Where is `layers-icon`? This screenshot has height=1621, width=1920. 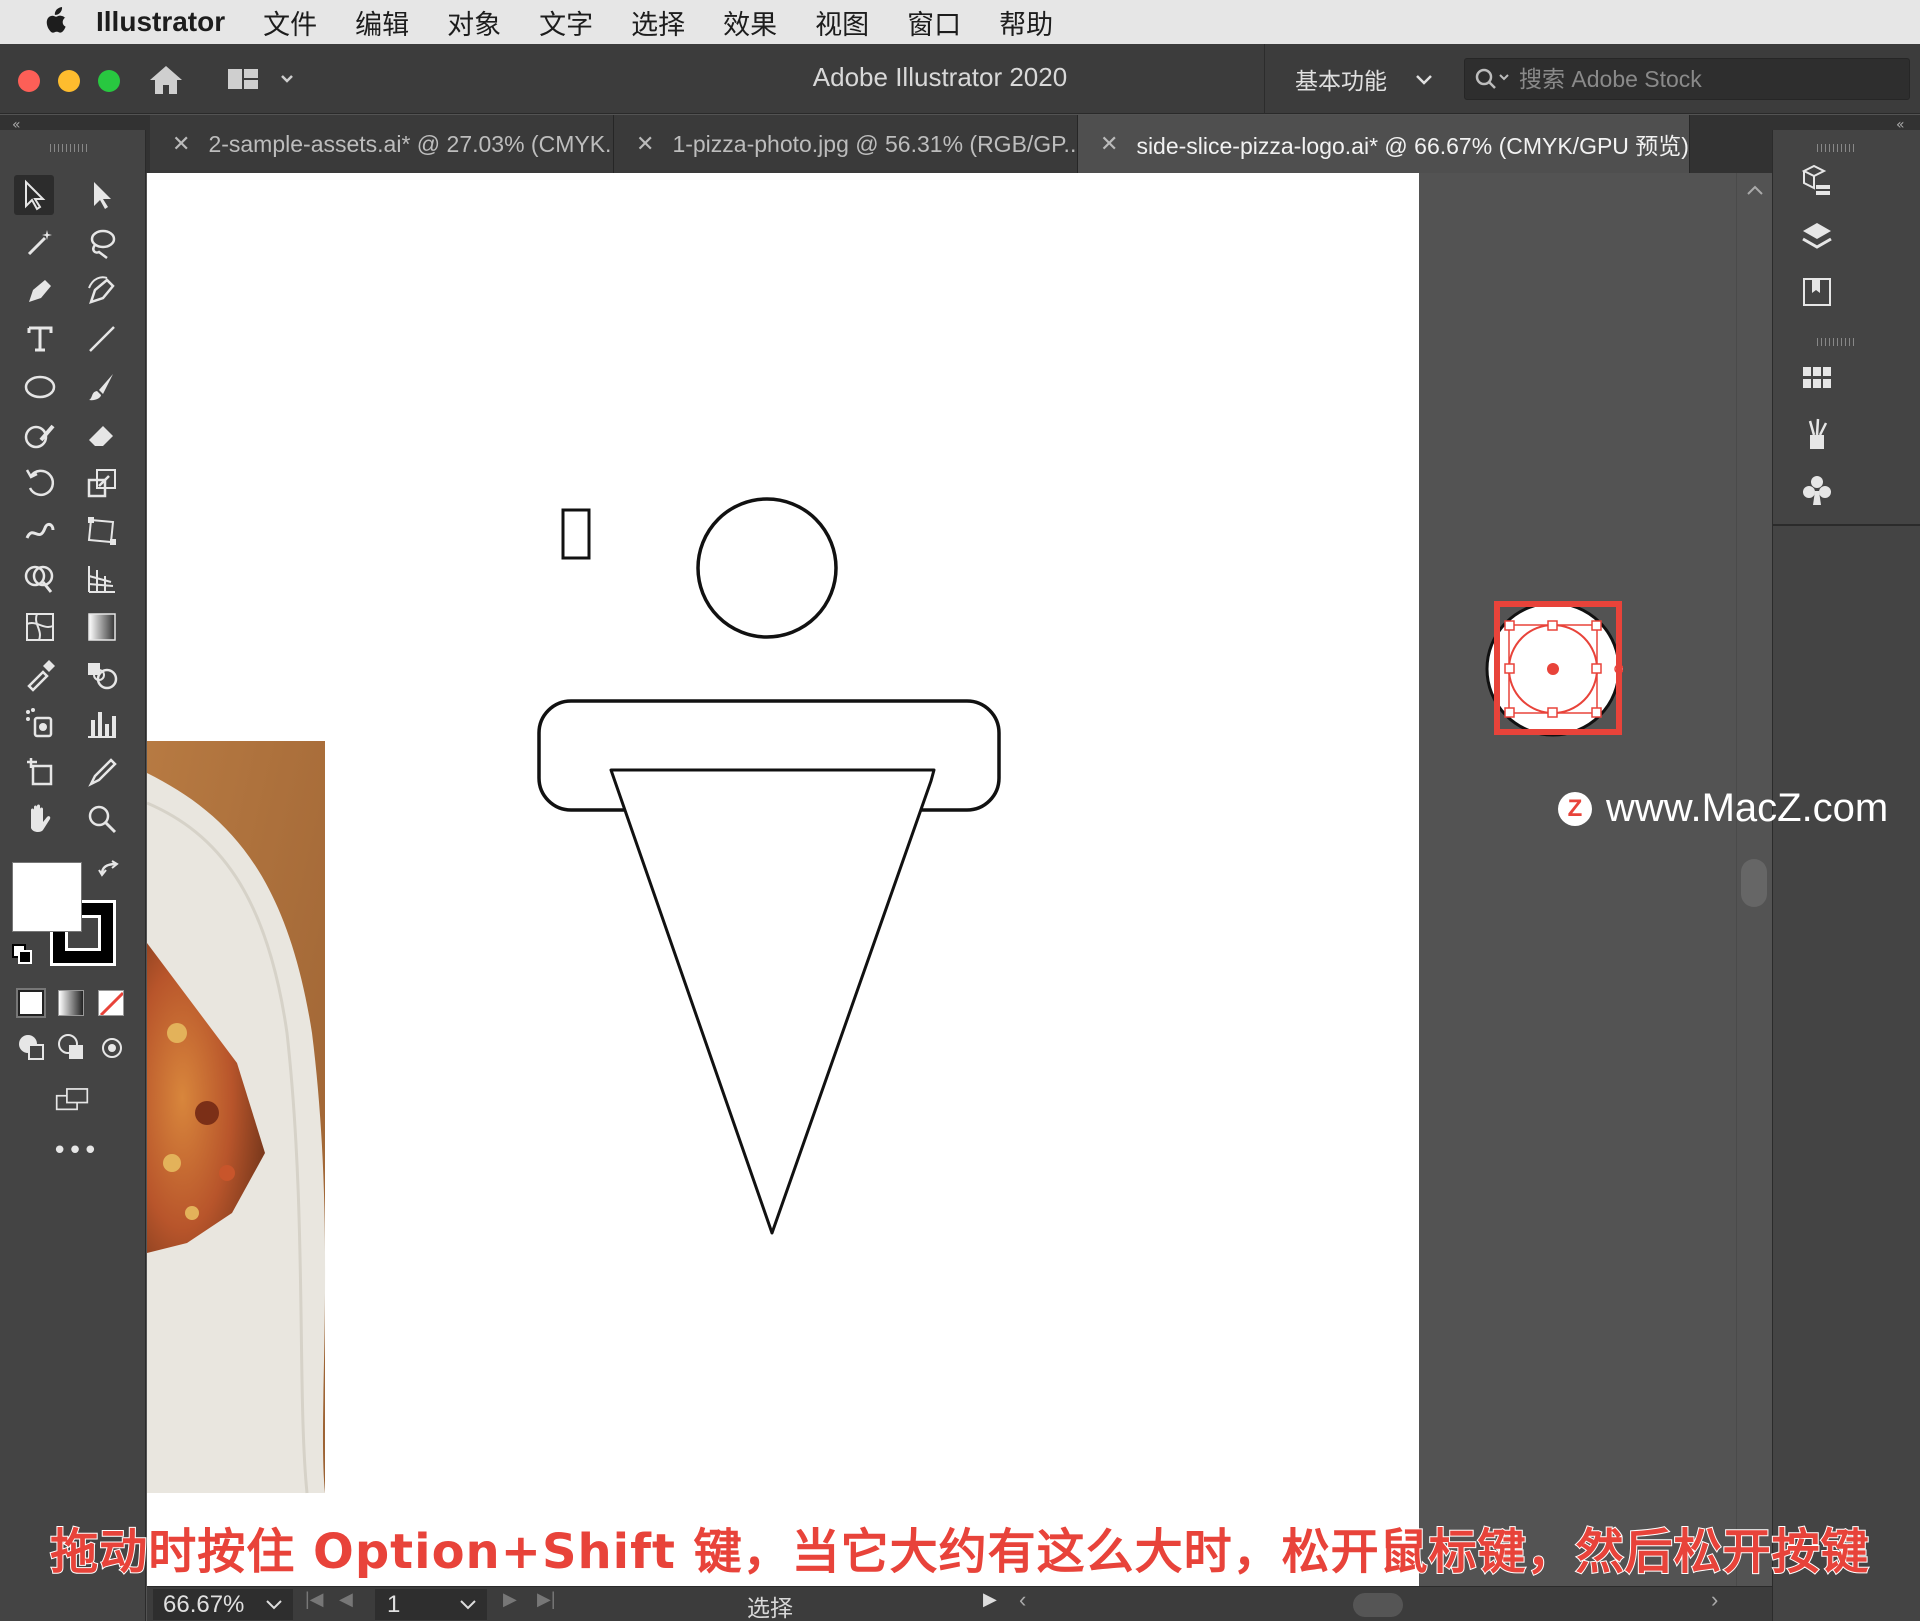 layers-icon is located at coordinates (1817, 236).